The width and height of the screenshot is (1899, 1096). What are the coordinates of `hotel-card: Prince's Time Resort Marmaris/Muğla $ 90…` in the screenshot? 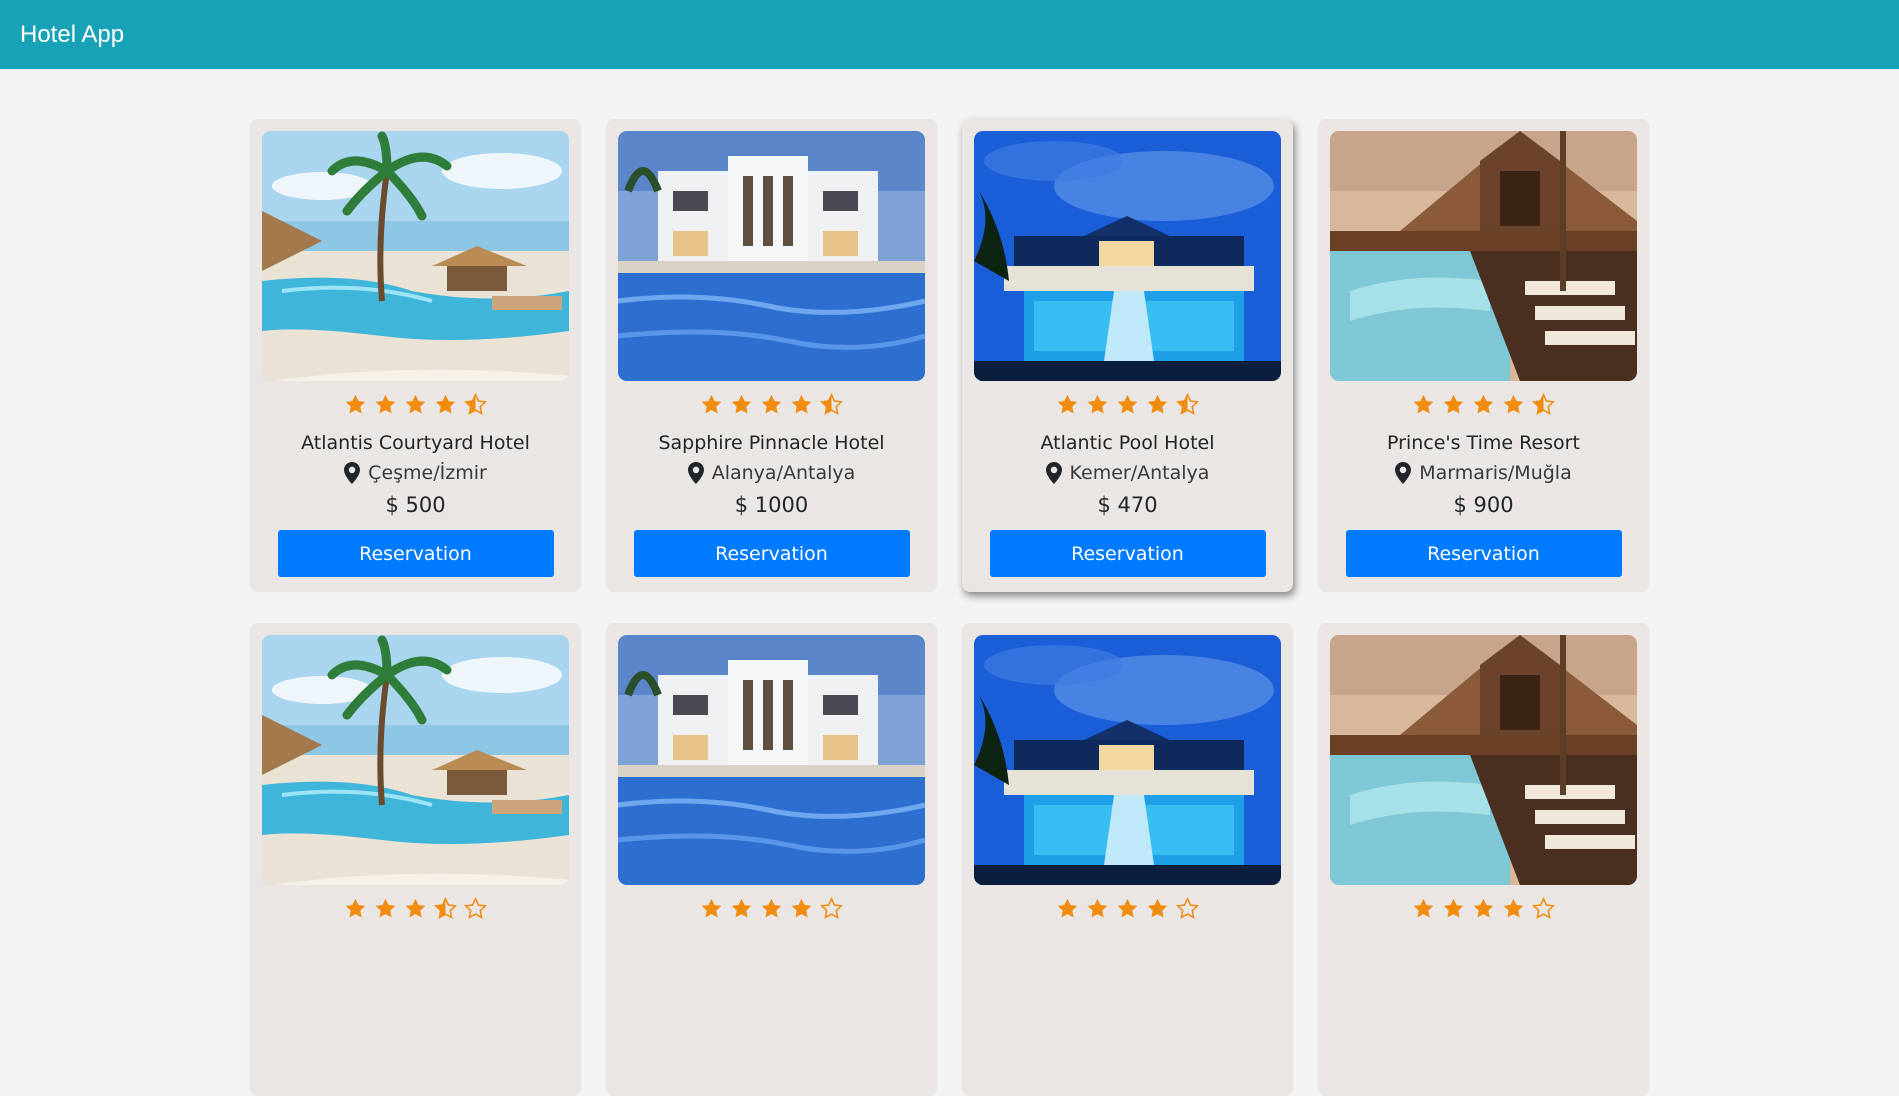 It's located at (1483, 355).